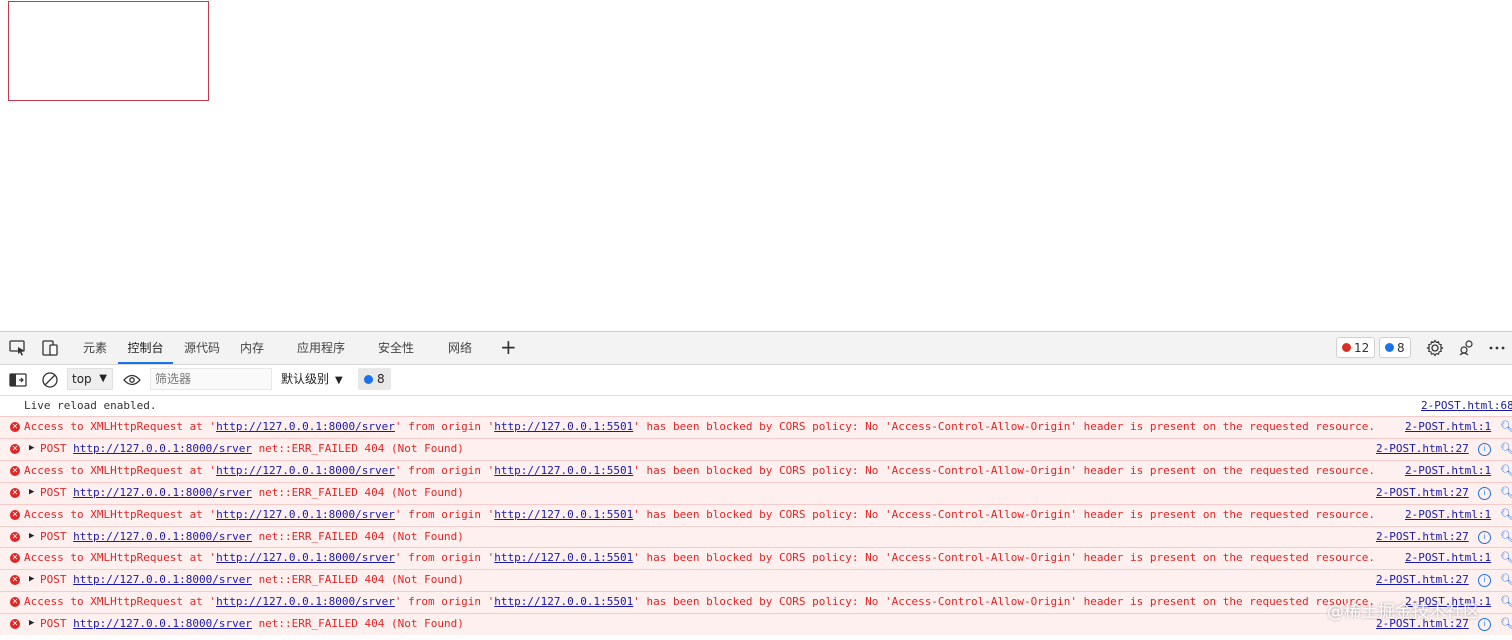 Image resolution: width=1512 pixels, height=640 pixels. I want to click on connected-devices-icon, so click(1467, 348).